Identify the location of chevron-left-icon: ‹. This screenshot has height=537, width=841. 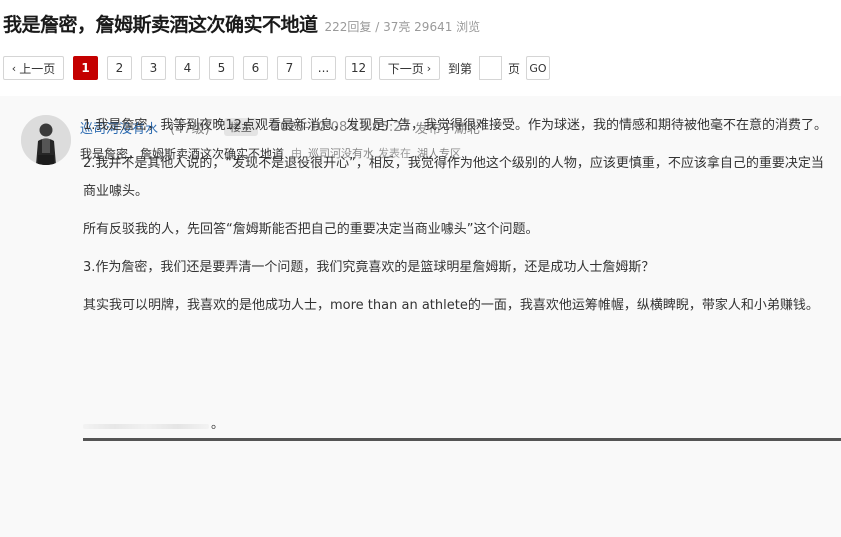
(14, 68).